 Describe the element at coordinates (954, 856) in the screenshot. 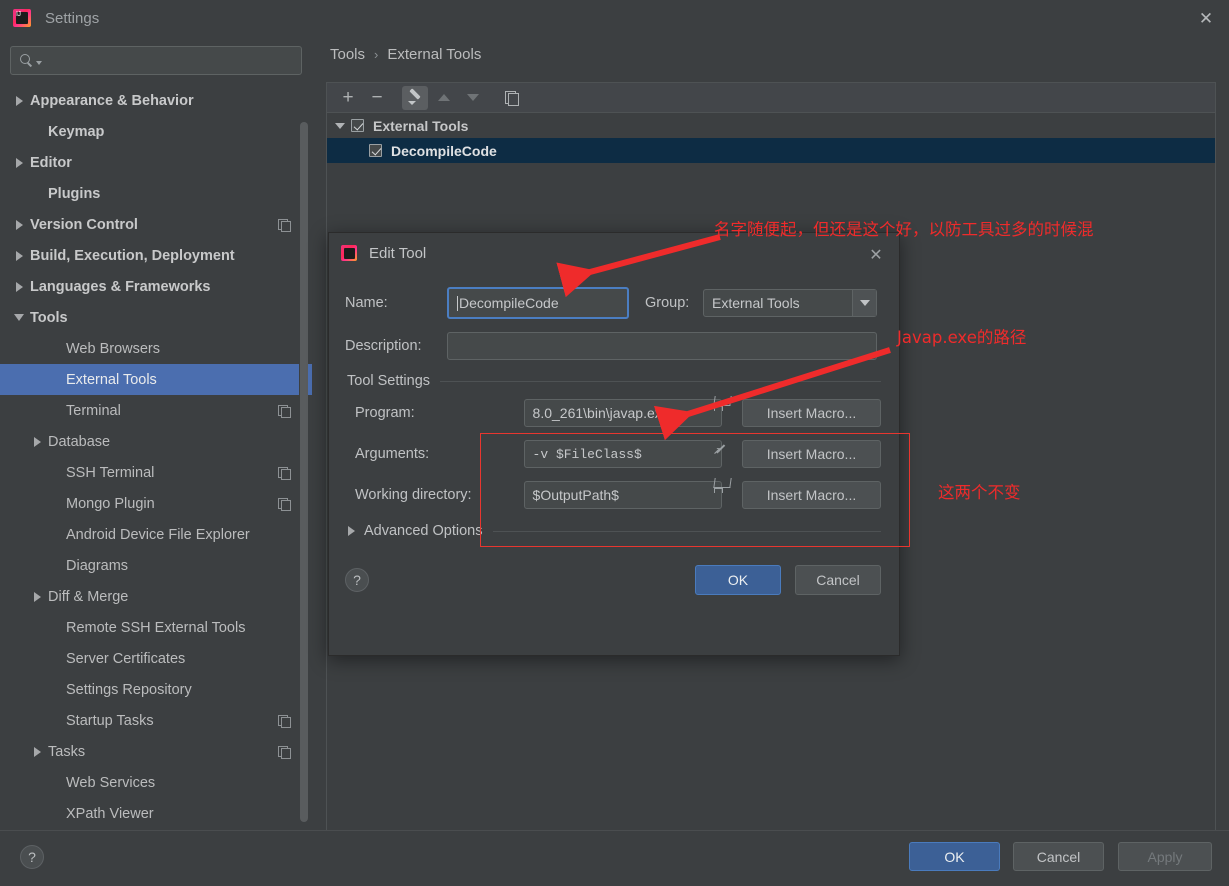

I see `settings-ok-button: OK` at that location.